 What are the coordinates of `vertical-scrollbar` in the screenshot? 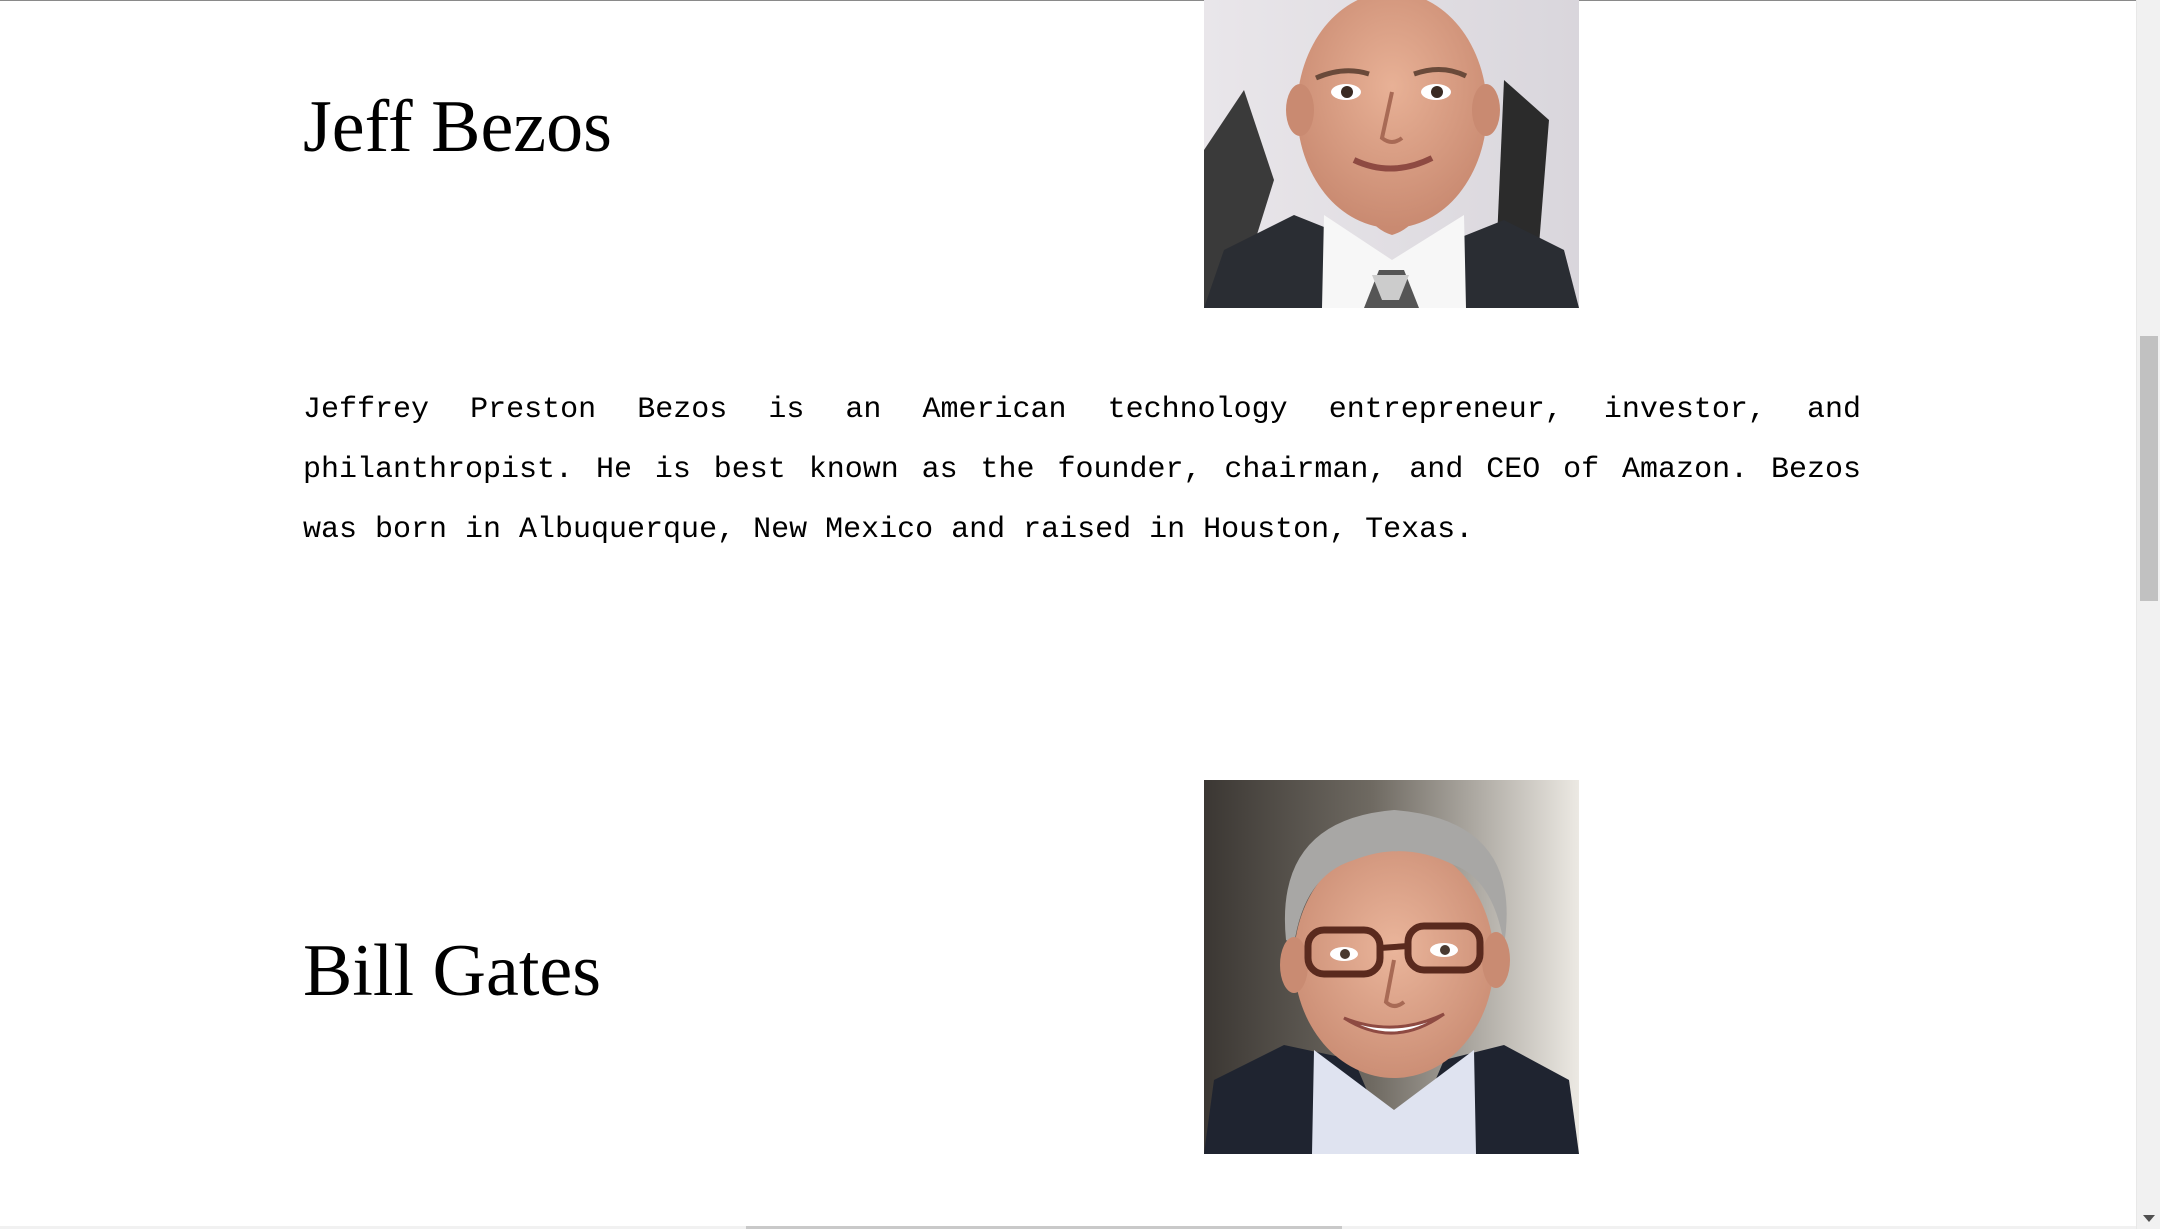 It's located at (2148, 614).